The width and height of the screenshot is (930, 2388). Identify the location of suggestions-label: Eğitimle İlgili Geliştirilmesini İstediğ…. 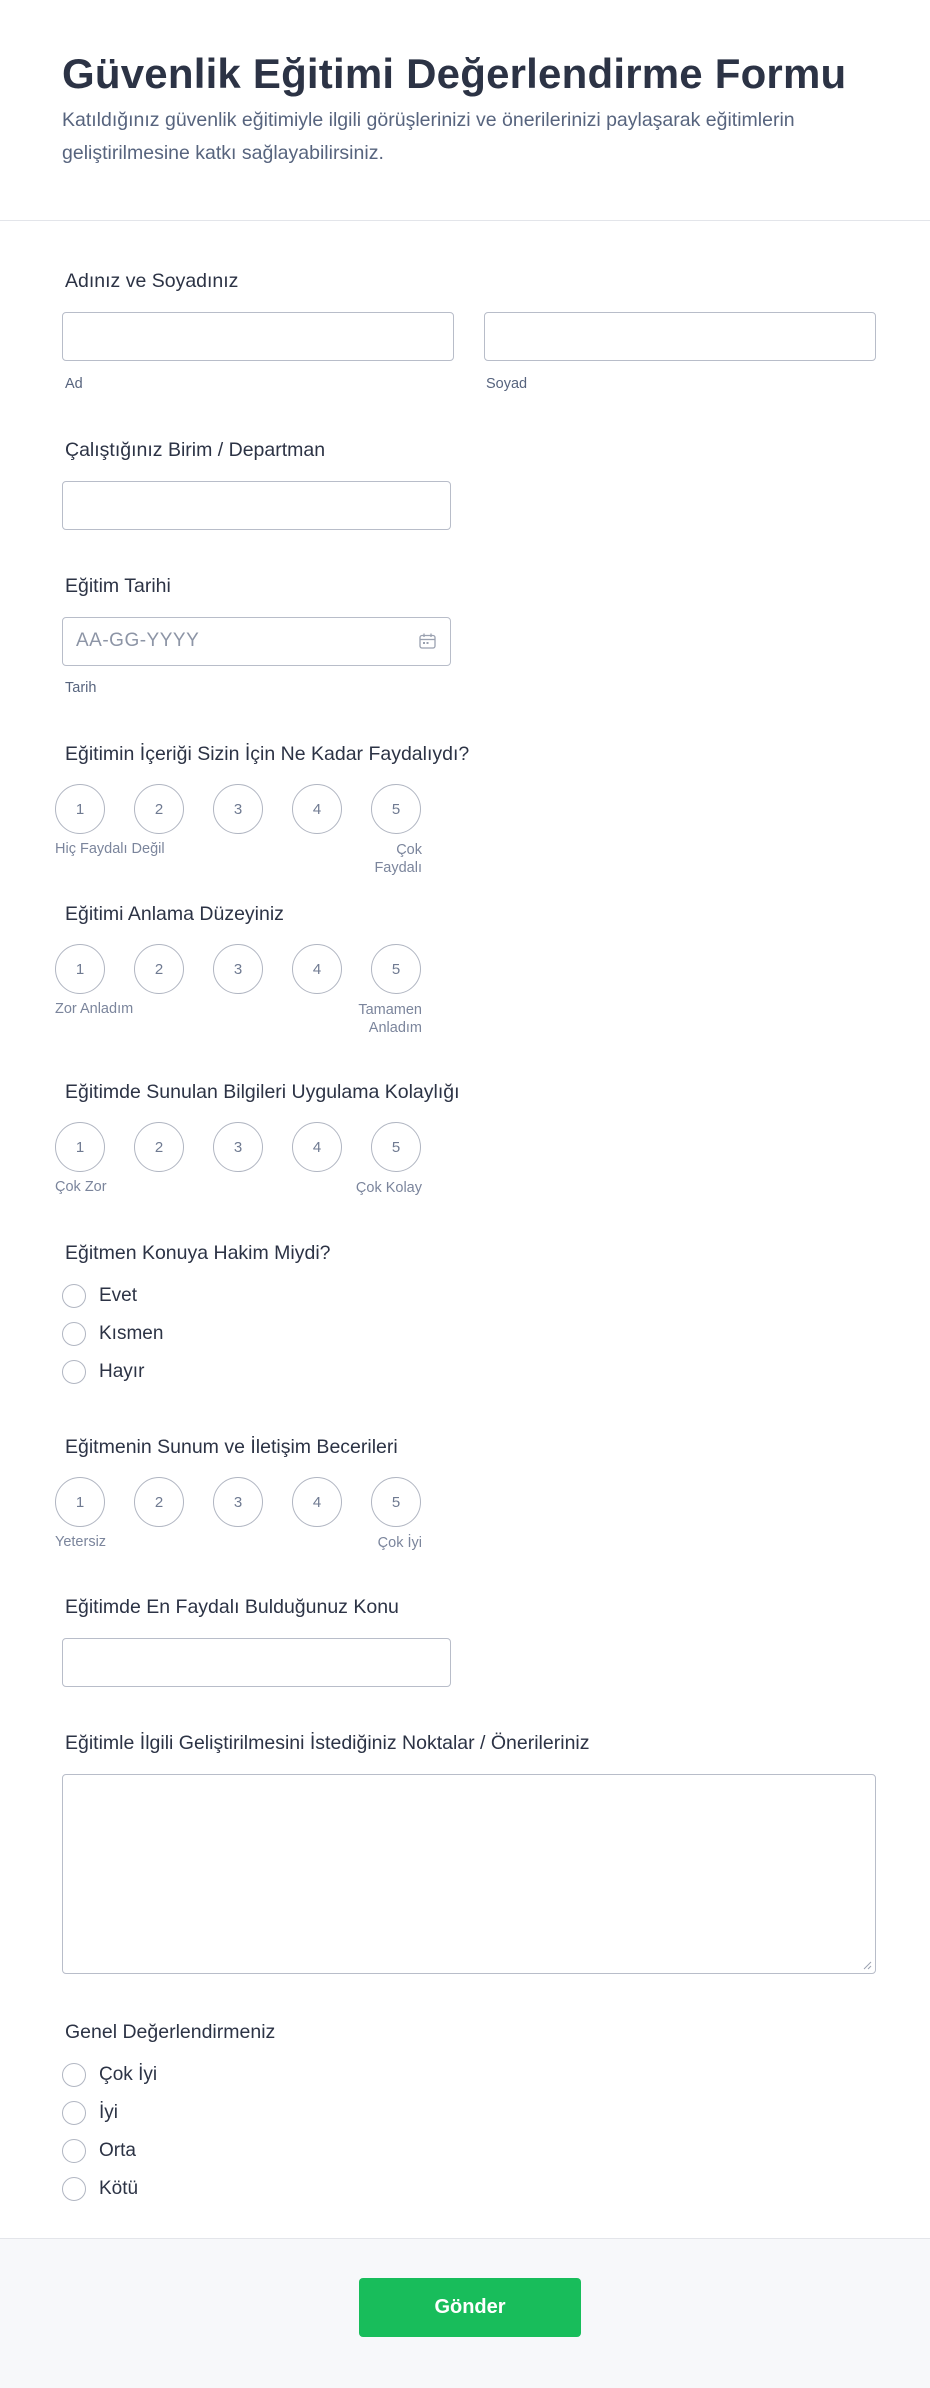
(327, 1743).